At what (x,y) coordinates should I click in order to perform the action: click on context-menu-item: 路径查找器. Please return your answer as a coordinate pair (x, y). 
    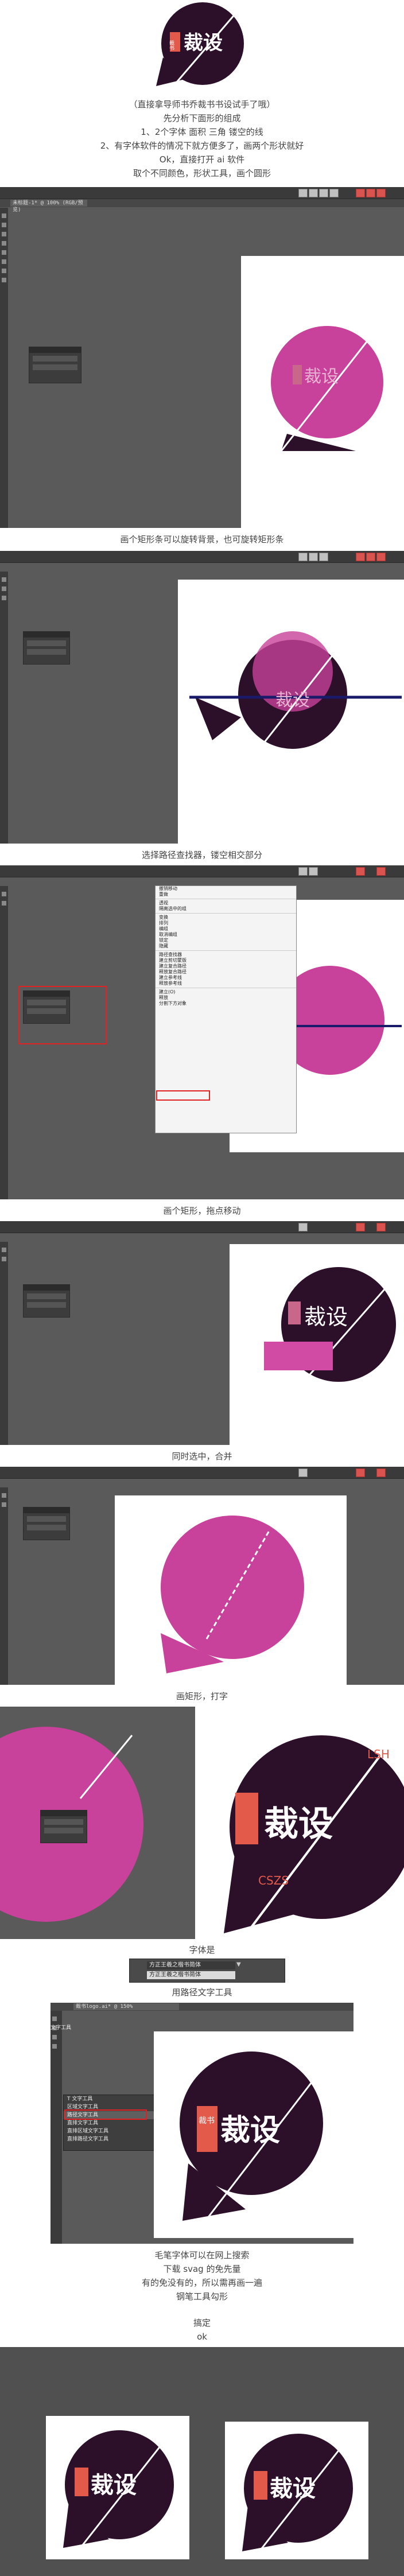
    Looking at the image, I should click on (226, 955).